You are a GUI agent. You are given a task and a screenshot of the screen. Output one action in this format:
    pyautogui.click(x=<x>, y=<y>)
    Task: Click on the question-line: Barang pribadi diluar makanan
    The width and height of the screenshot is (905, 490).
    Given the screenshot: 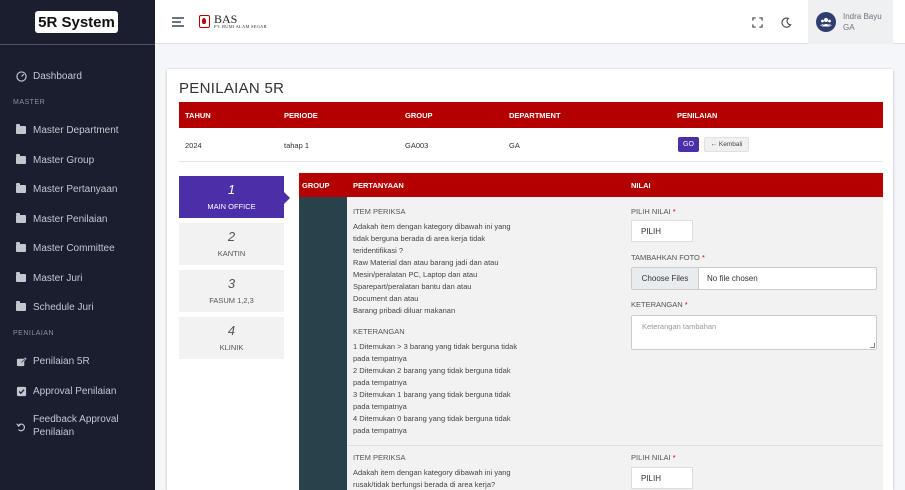 What is the action you would take?
    pyautogui.click(x=404, y=310)
    